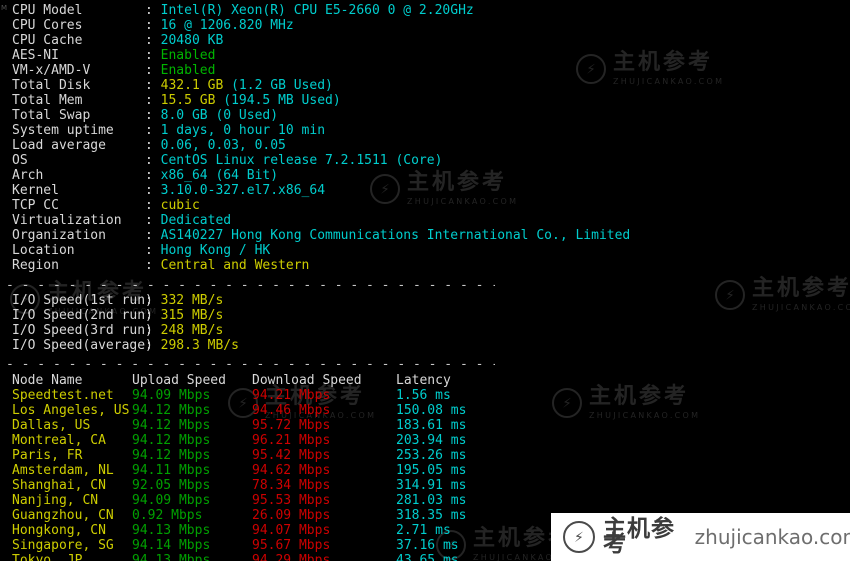 Image resolution: width=850 pixels, height=561 pixels. Describe the element at coordinates (227, 25) in the screenshot. I see `info-value: 16 @ 1206.820 MHz` at that location.